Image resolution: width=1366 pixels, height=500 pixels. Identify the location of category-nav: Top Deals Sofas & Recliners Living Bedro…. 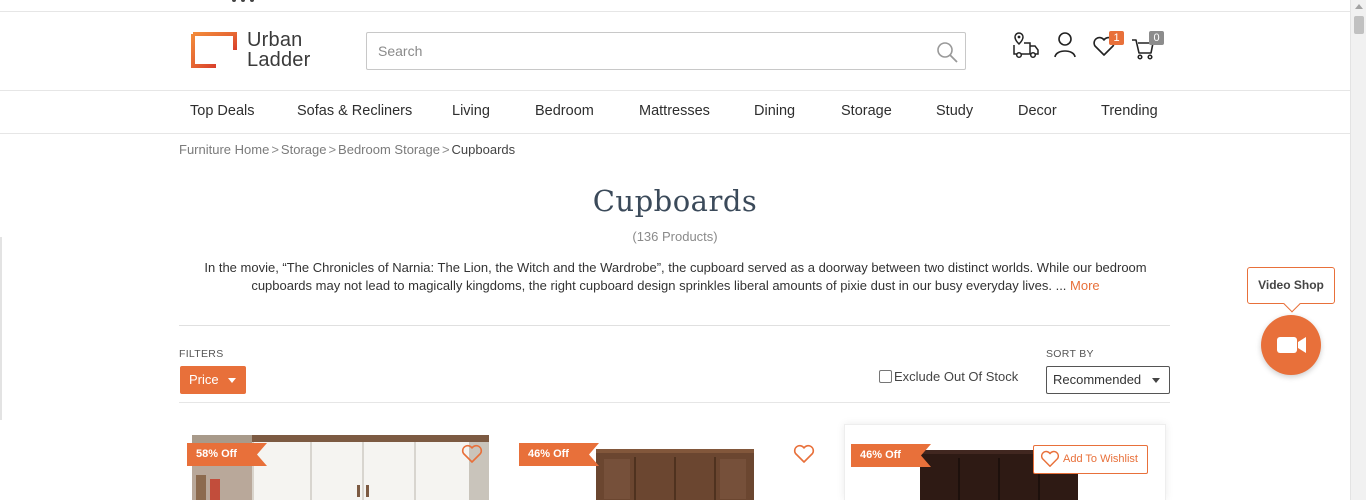
(675, 113).